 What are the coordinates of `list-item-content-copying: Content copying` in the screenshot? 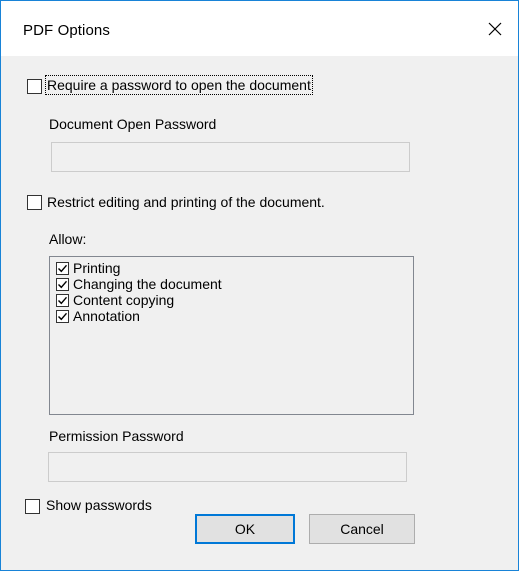 It's located at (115, 300).